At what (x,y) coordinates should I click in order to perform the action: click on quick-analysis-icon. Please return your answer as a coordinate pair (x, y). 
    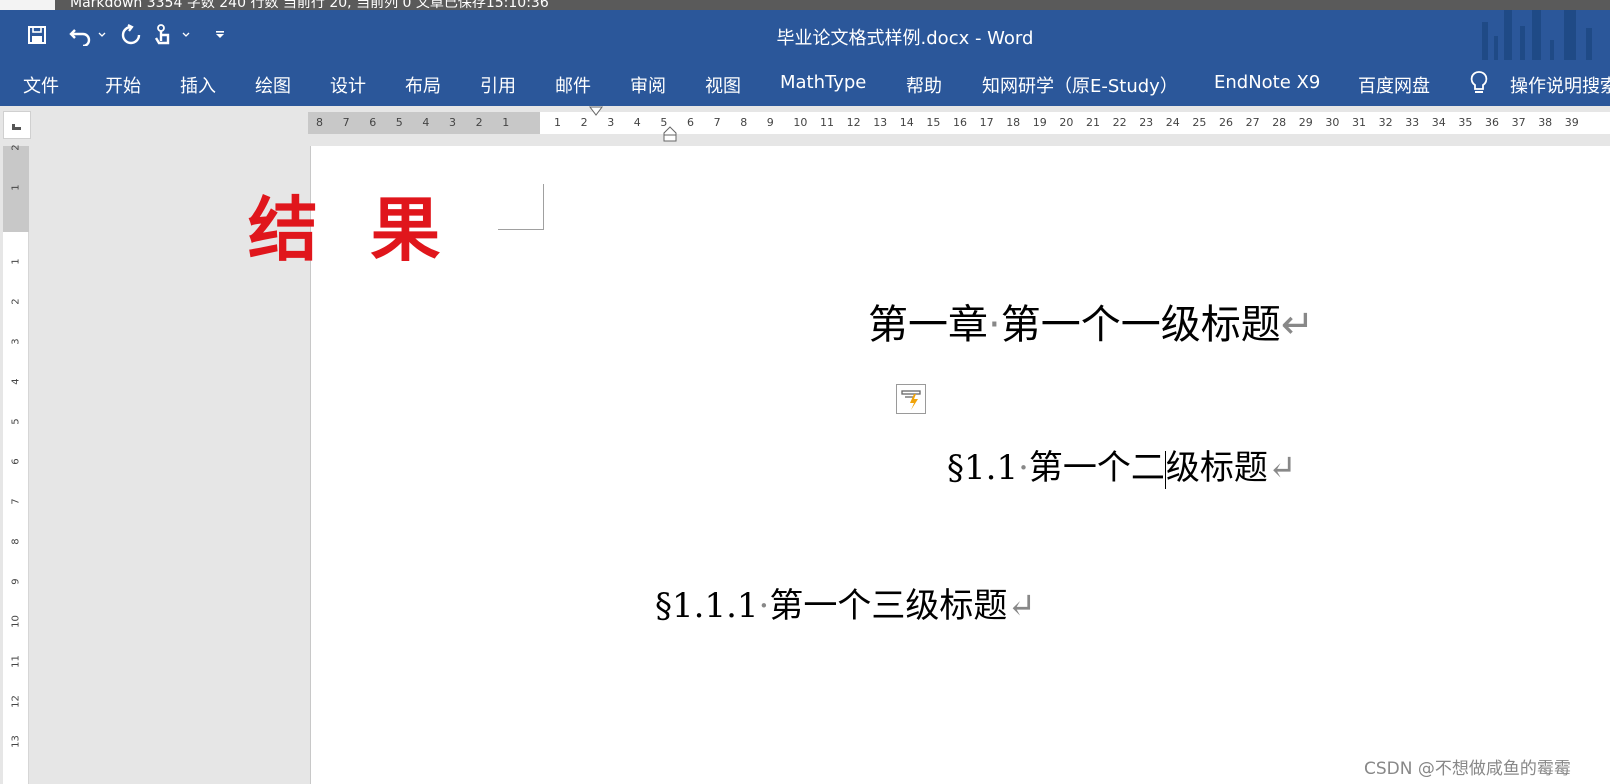
    Looking at the image, I should click on (911, 399).